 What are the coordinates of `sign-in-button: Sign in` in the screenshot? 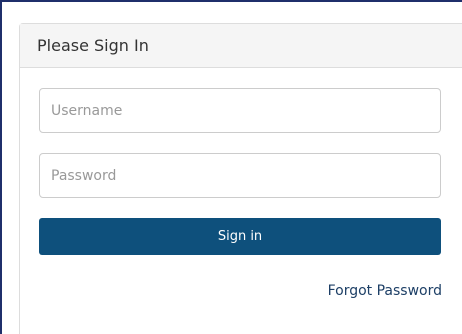 It's located at (240, 236).